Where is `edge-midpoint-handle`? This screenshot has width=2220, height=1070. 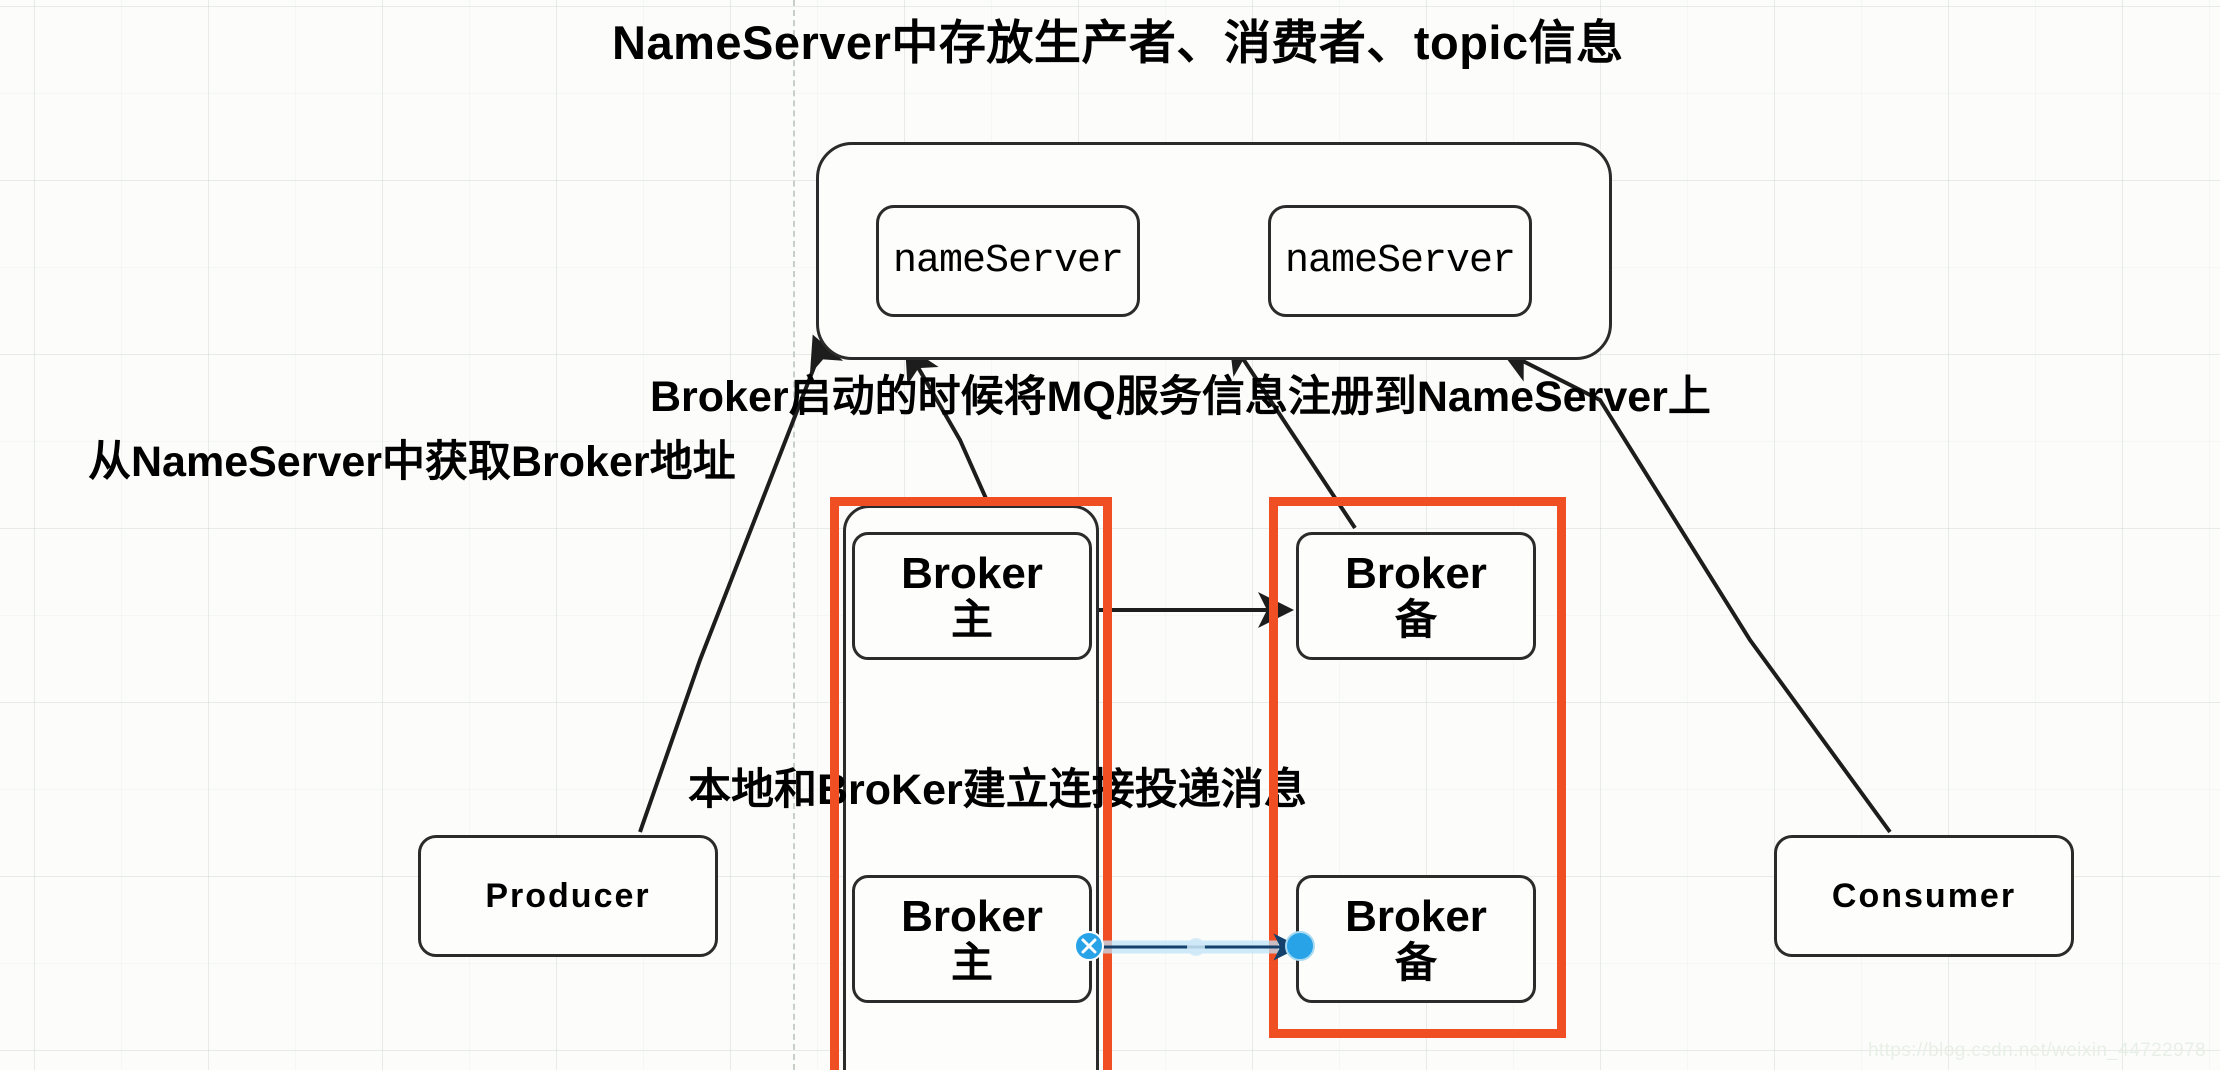
edge-midpoint-handle is located at coordinates (1196, 947).